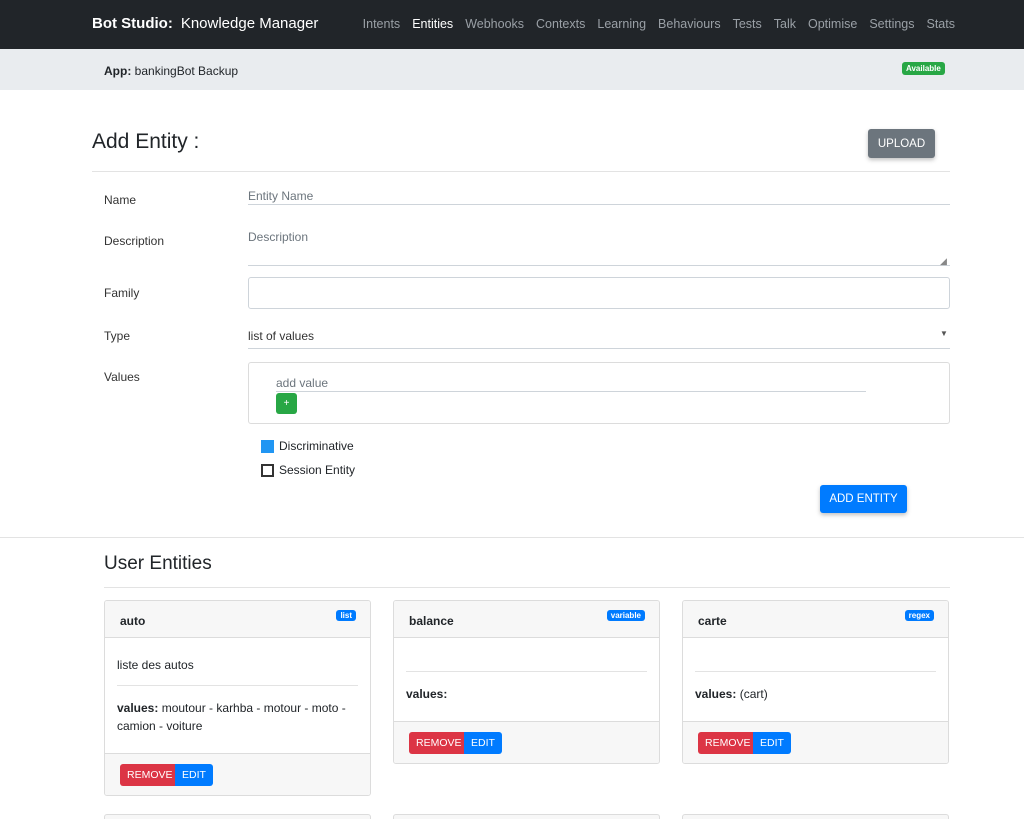 The height and width of the screenshot is (819, 1024). I want to click on session-entity-label: Session Entity, so click(317, 470).